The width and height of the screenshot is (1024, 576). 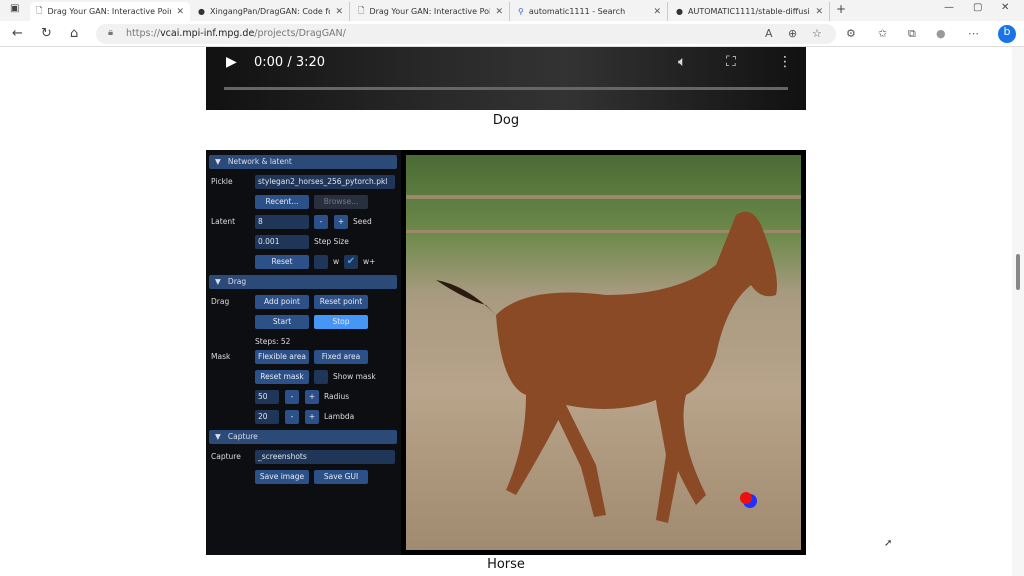 I want to click on tab-3: 🗋 Drag Your GAN: Interactive Point ✕, so click(x=431, y=11).